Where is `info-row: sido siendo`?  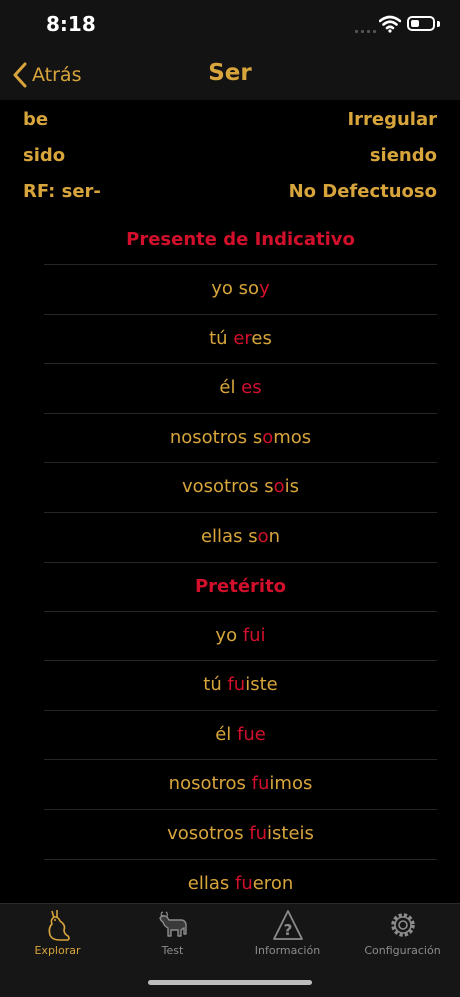 info-row: sido siendo is located at coordinates (230, 160).